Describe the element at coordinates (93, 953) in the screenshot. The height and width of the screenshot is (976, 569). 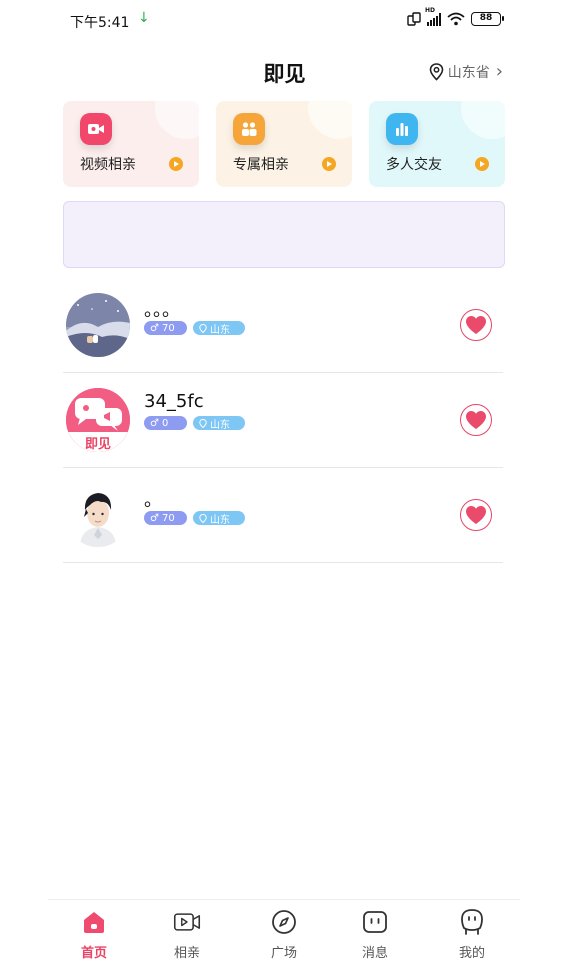
I see `nav-label: 首页` at that location.